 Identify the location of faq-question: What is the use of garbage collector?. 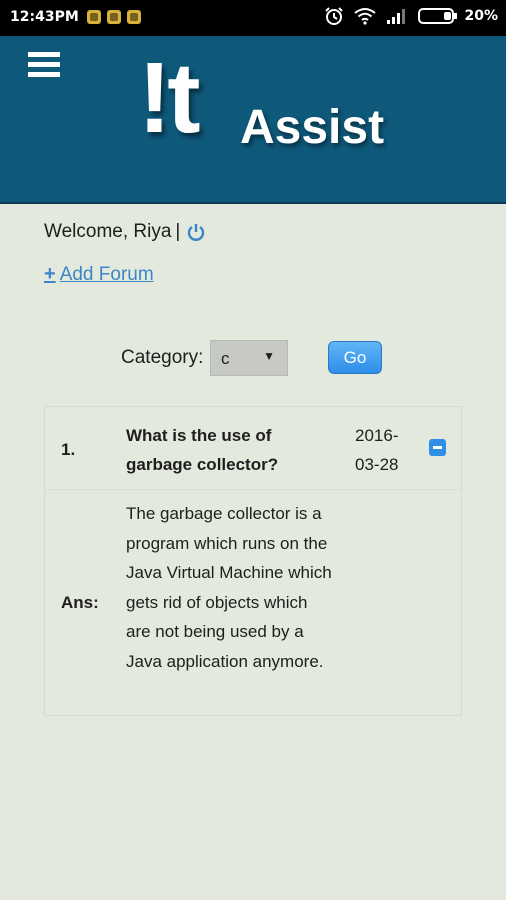
(202, 450).